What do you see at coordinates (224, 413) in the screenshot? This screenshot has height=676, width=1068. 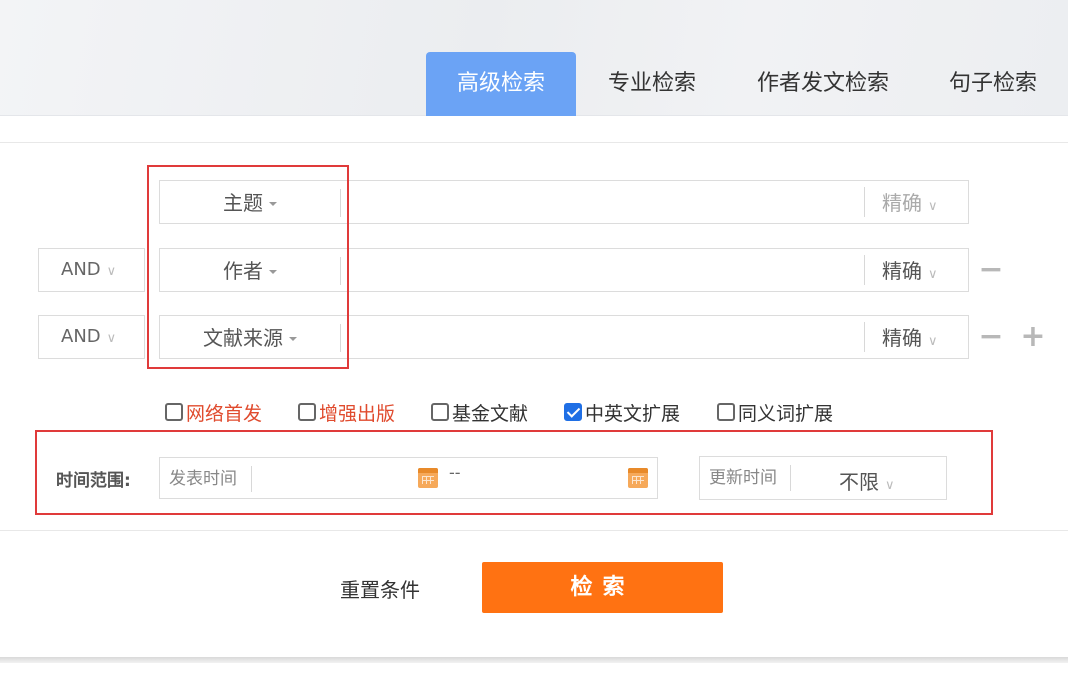 I see `option-label: 网络首发` at bounding box center [224, 413].